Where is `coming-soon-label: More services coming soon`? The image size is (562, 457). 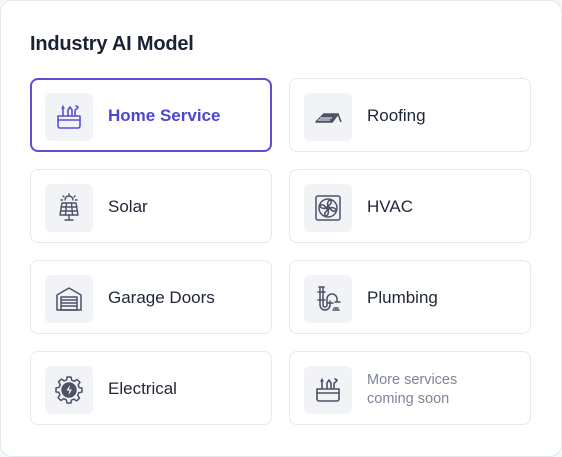 coming-soon-label: More services coming soon is located at coordinates (427, 390).